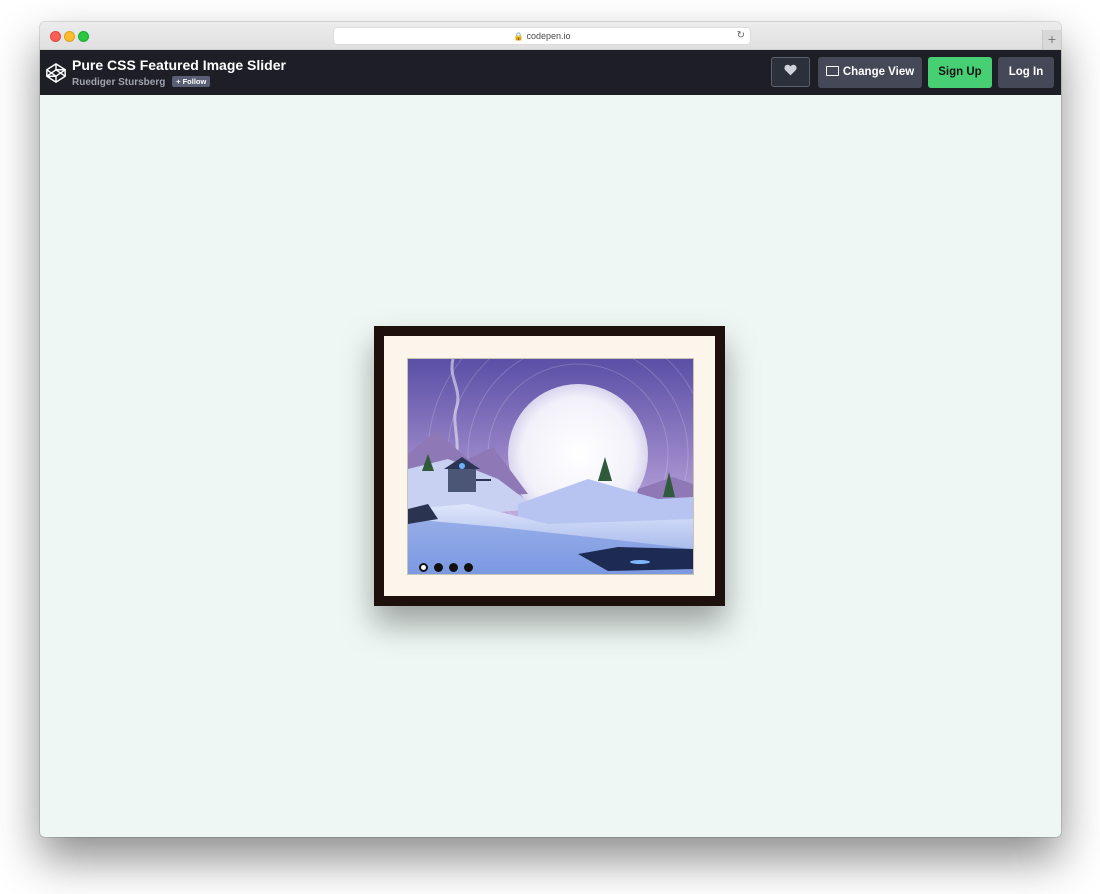  I want to click on close-window-button, so click(55, 36).